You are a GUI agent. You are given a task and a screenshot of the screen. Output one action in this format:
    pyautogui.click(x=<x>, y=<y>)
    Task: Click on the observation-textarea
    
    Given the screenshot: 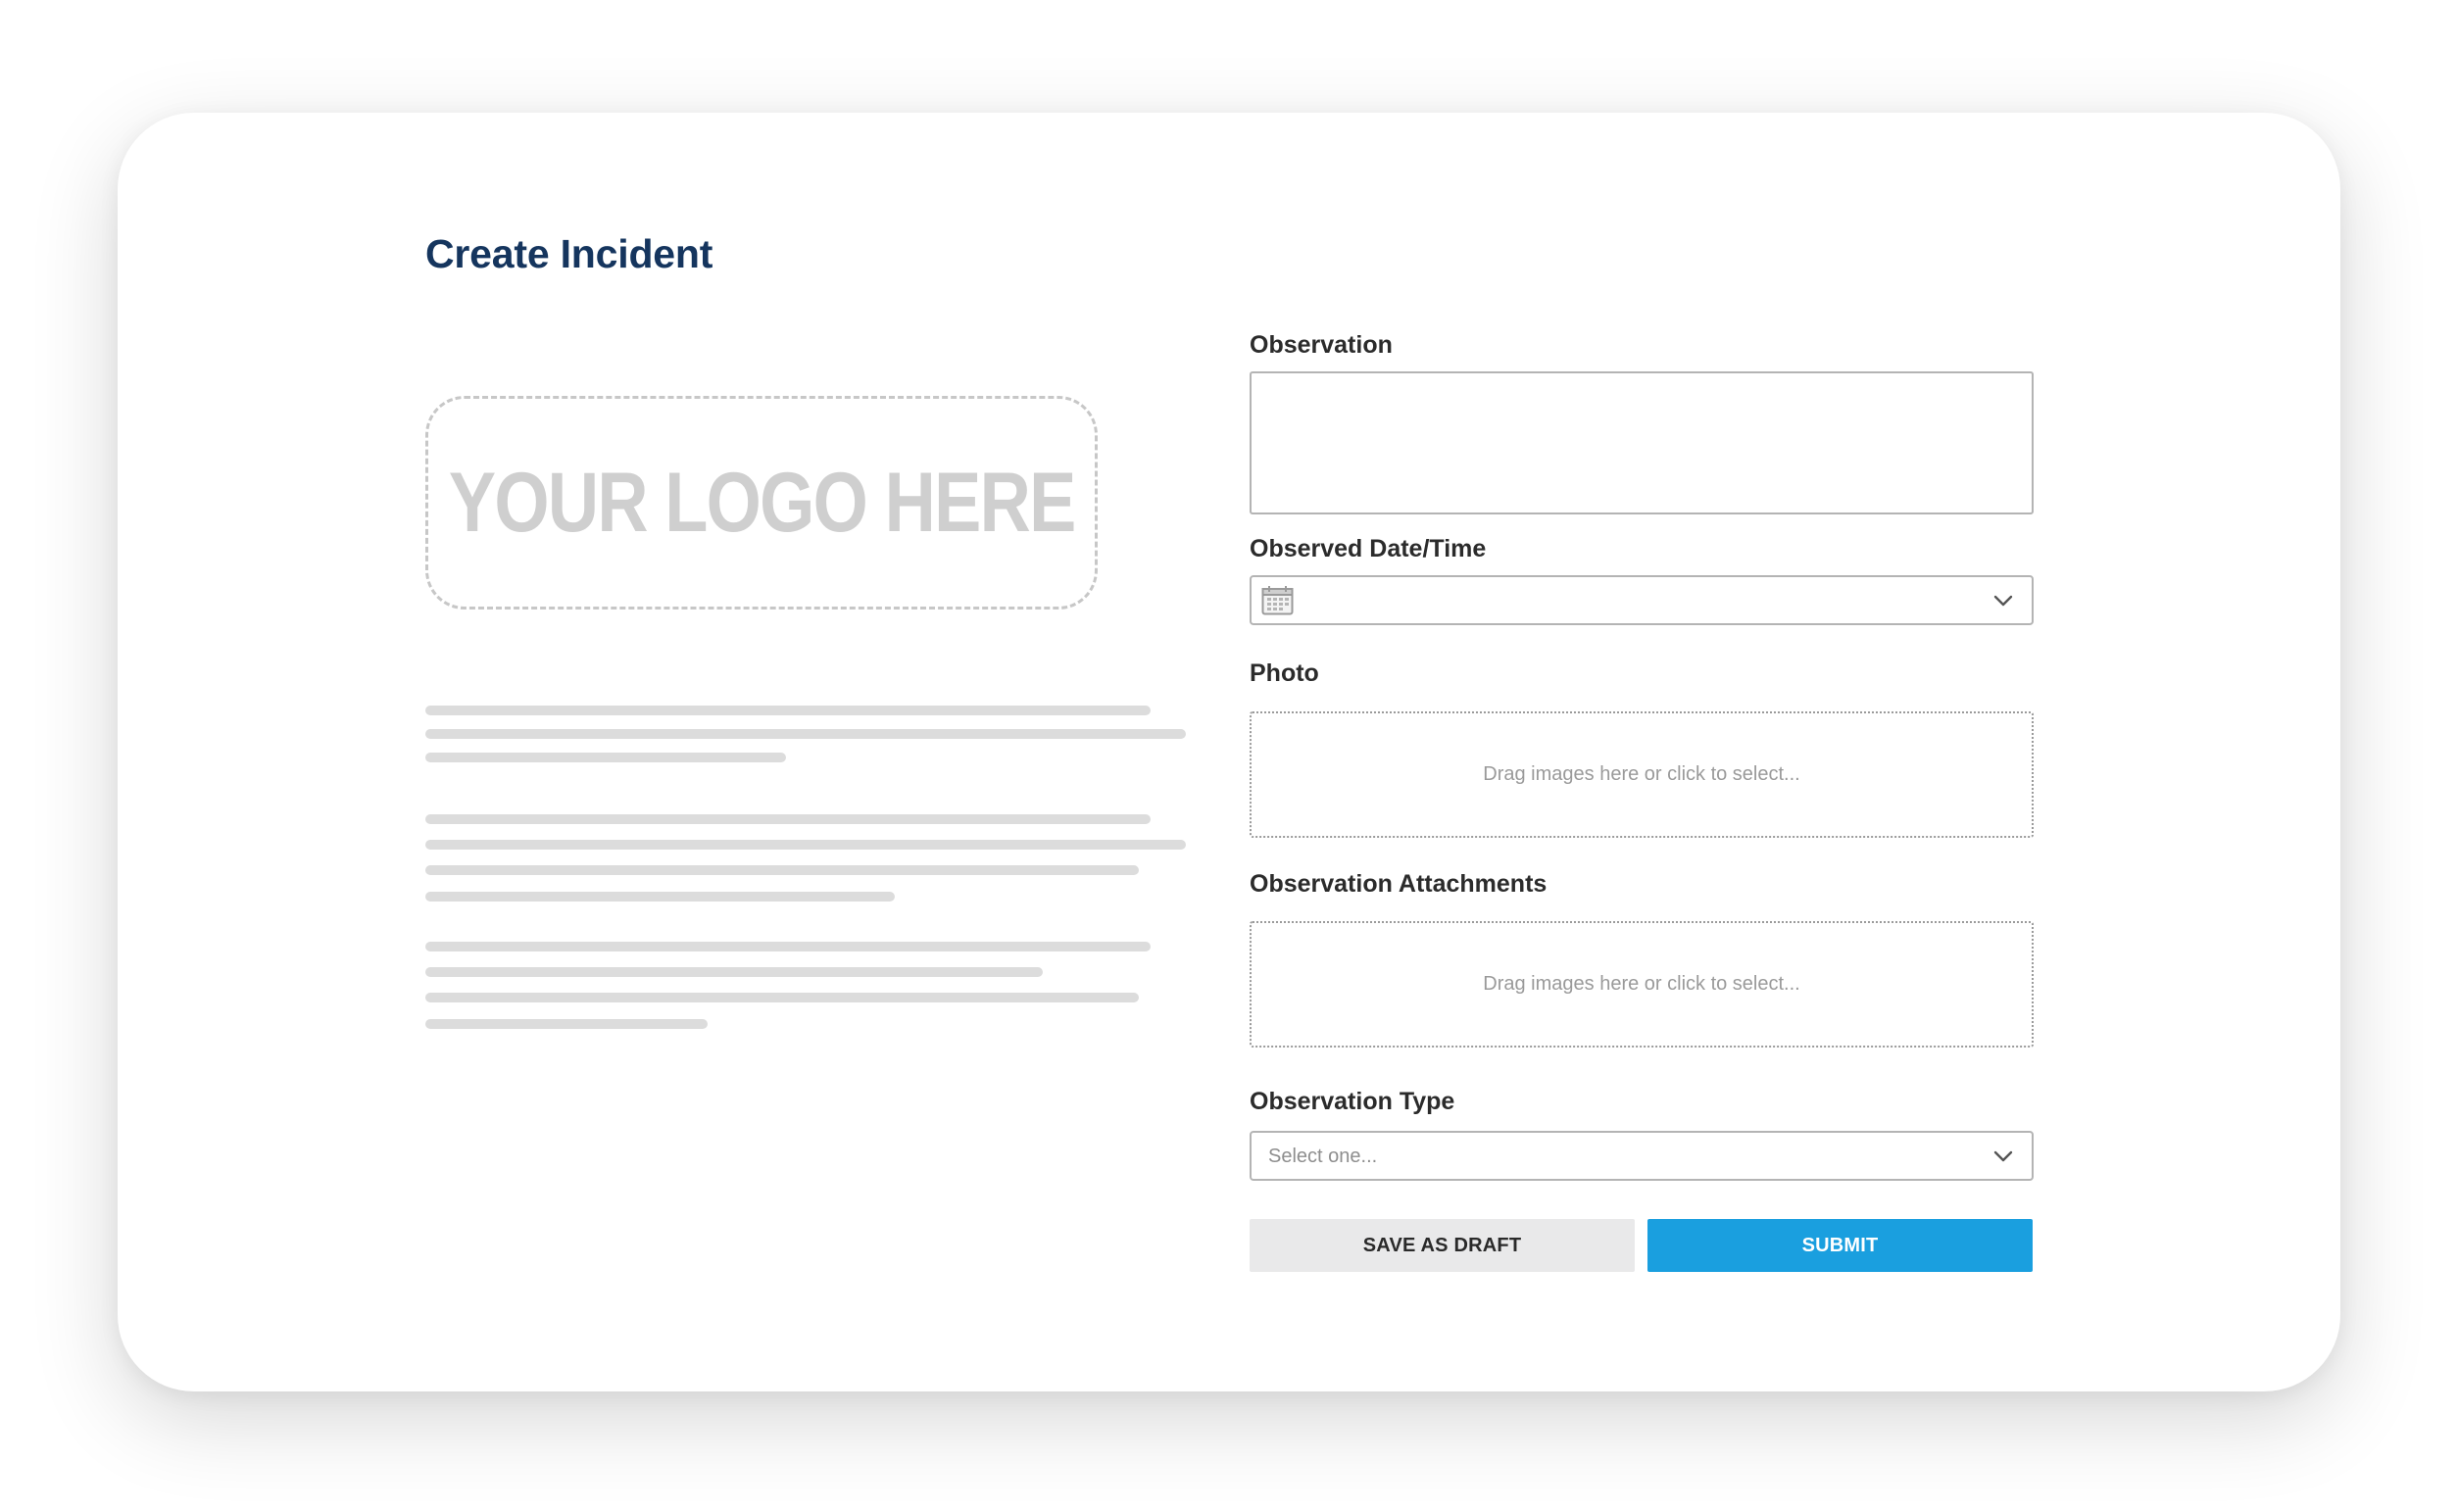 What is the action you would take?
    pyautogui.click(x=1642, y=442)
    